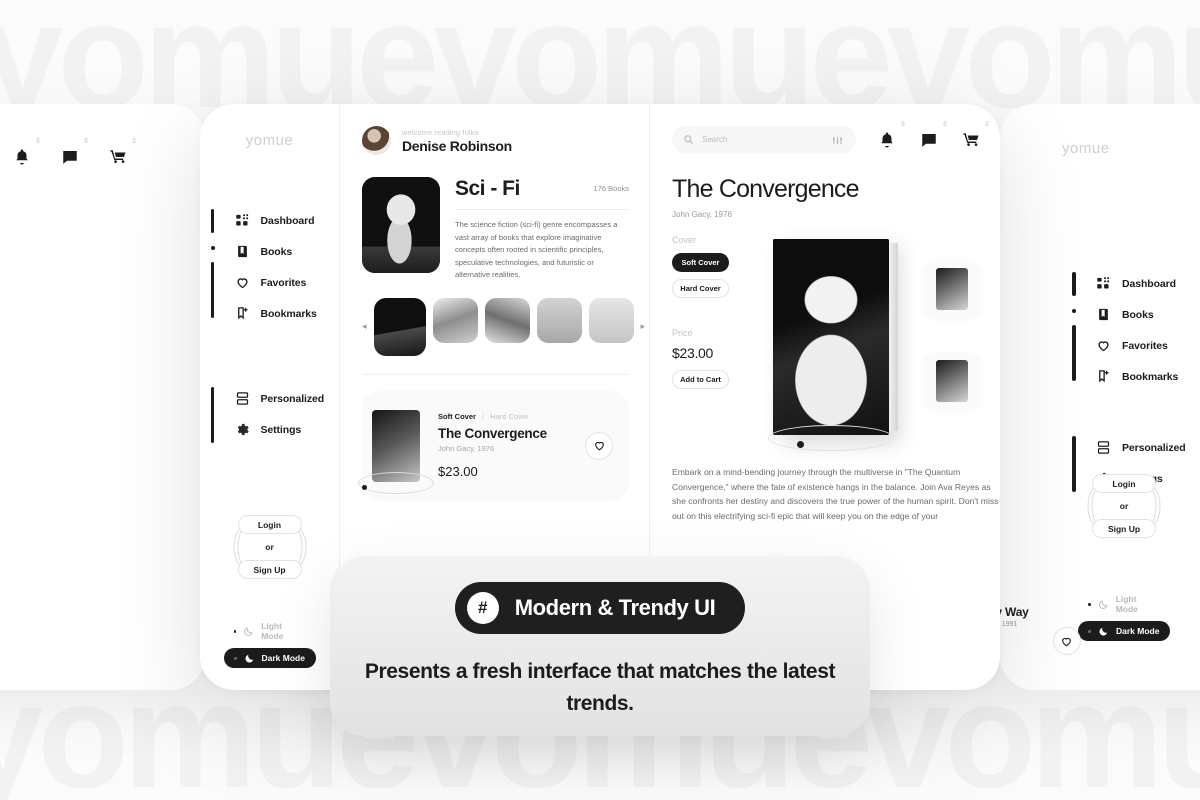 The image size is (1200, 800). I want to click on cover-label: Cover, so click(684, 240).